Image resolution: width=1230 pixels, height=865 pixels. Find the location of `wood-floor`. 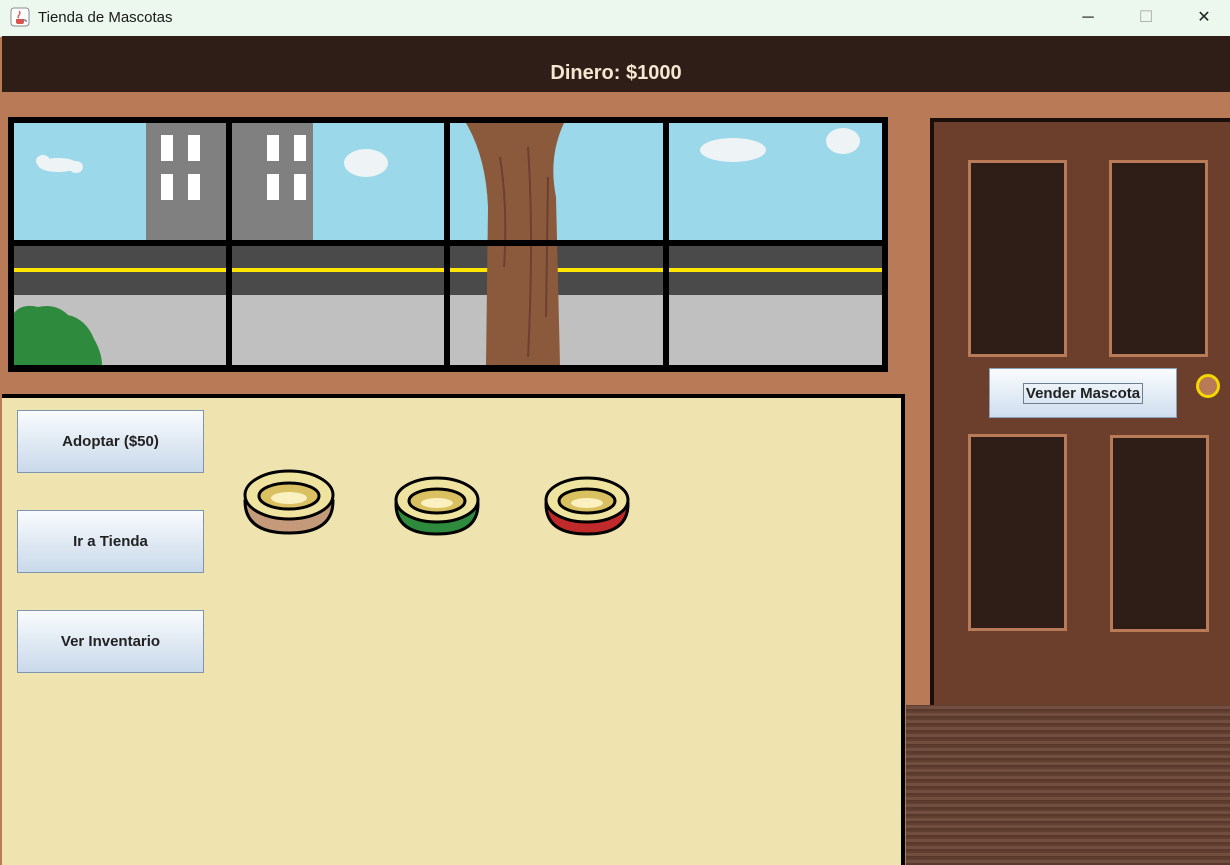

wood-floor is located at coordinates (1068, 785).